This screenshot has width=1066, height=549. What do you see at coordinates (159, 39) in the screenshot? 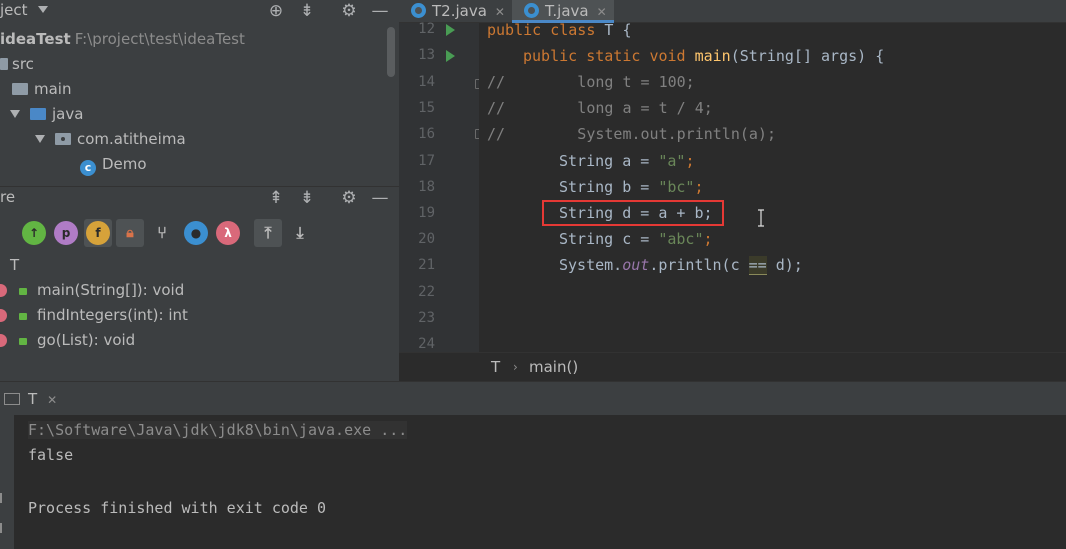
I see `tree-root-path: F:\project\test\ideaTest` at bounding box center [159, 39].